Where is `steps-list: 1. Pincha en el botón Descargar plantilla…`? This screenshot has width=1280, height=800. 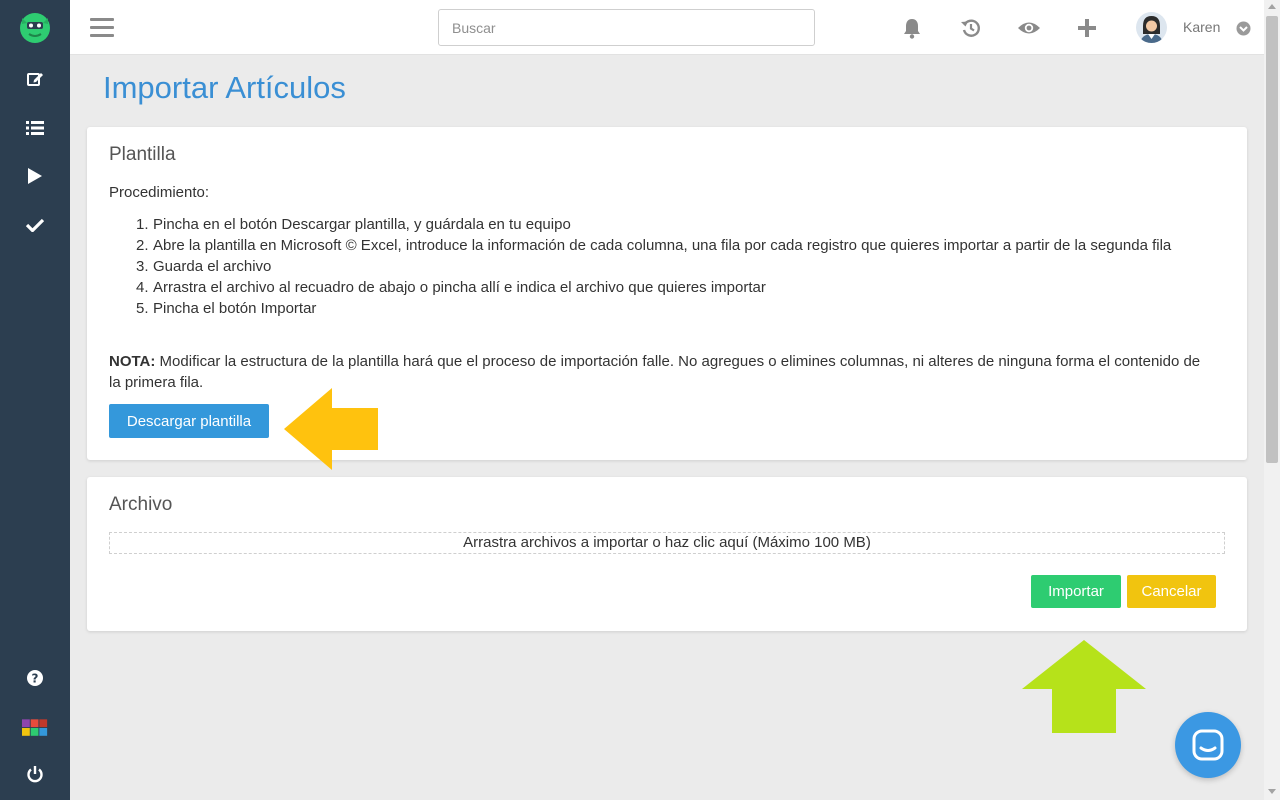
steps-list: 1. Pincha en el botón Descargar plantilla… is located at coordinates (654, 266).